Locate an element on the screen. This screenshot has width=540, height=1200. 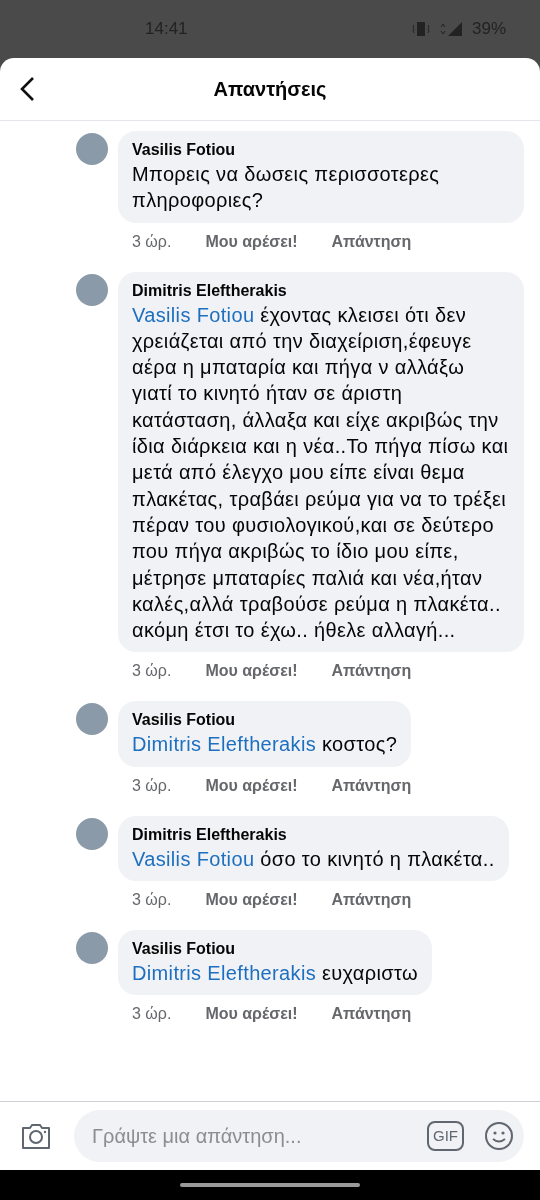
page-title: Απαντήσεις is located at coordinates (270, 89).